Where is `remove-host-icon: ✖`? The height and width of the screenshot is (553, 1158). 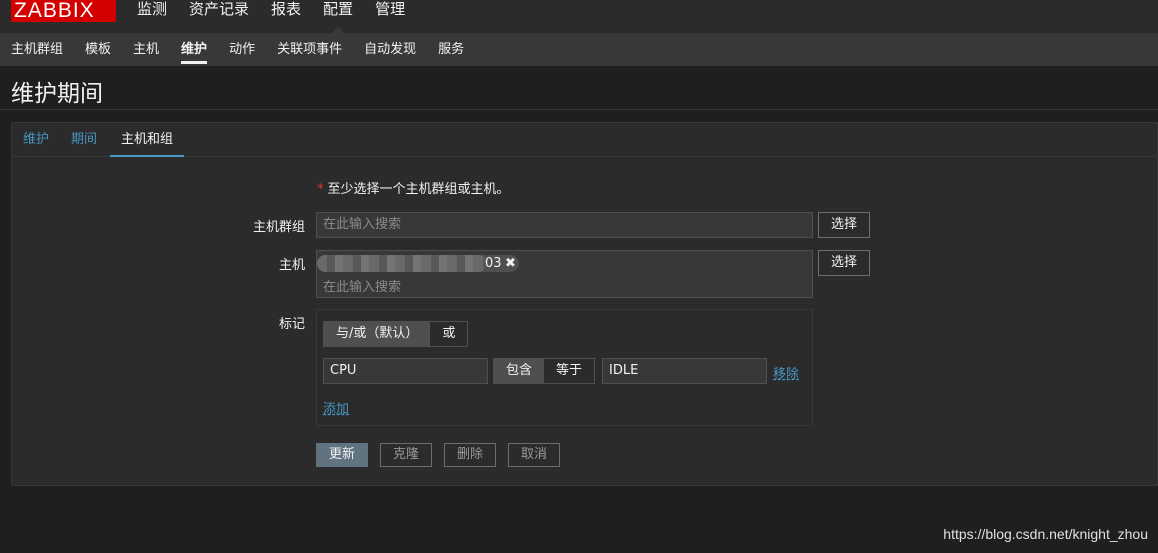 remove-host-icon: ✖ is located at coordinates (510, 263).